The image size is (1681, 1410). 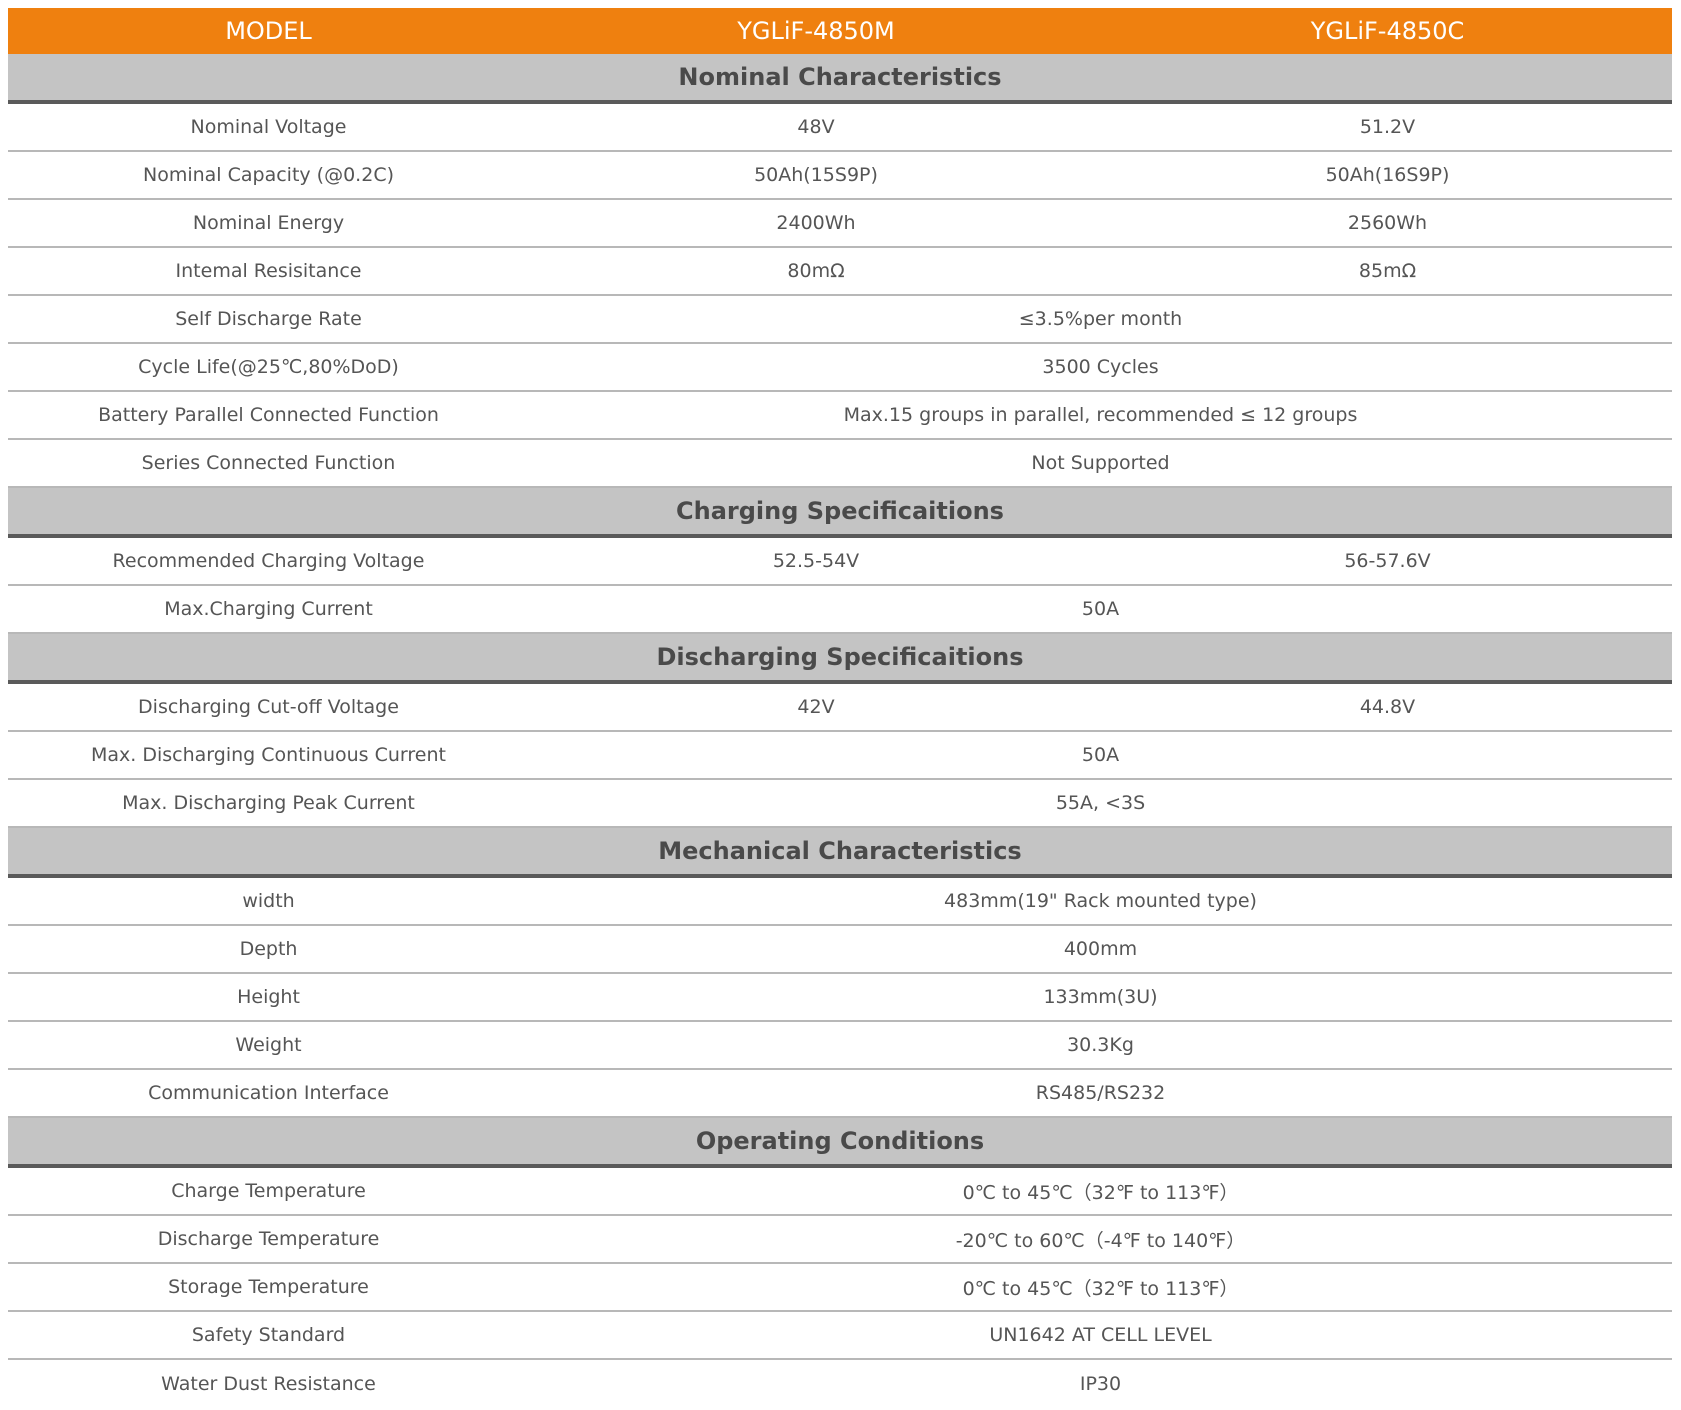 I want to click on section-title: Charging Specificaitions, so click(x=840, y=511).